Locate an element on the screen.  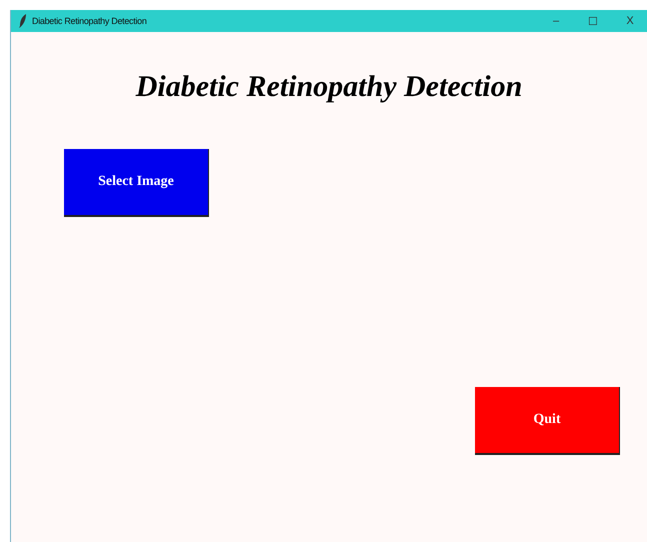
maximize-button: ☐ is located at coordinates (593, 21).